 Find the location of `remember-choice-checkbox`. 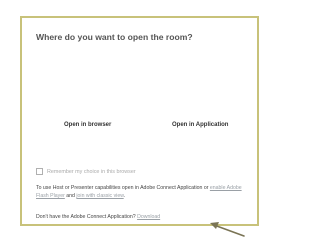

remember-choice-checkbox is located at coordinates (39, 171).